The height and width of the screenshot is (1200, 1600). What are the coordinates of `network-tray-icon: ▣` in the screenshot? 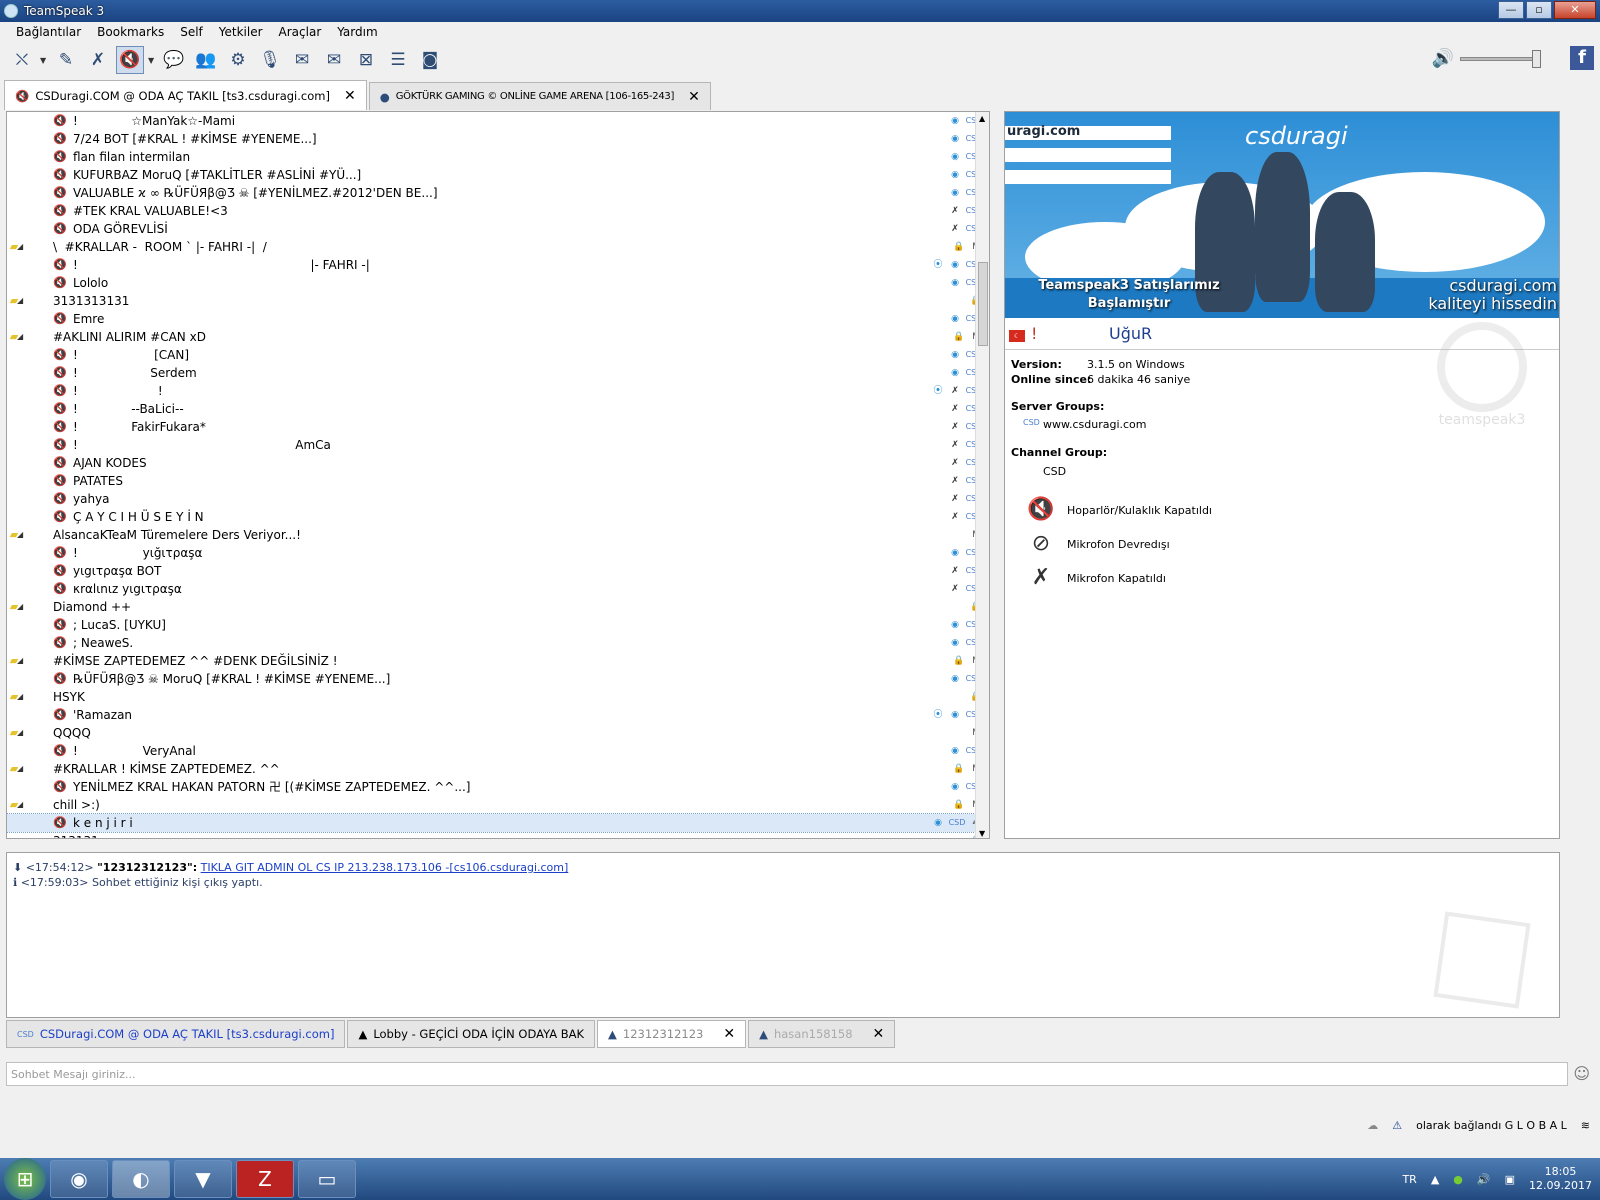 It's located at (1510, 1179).